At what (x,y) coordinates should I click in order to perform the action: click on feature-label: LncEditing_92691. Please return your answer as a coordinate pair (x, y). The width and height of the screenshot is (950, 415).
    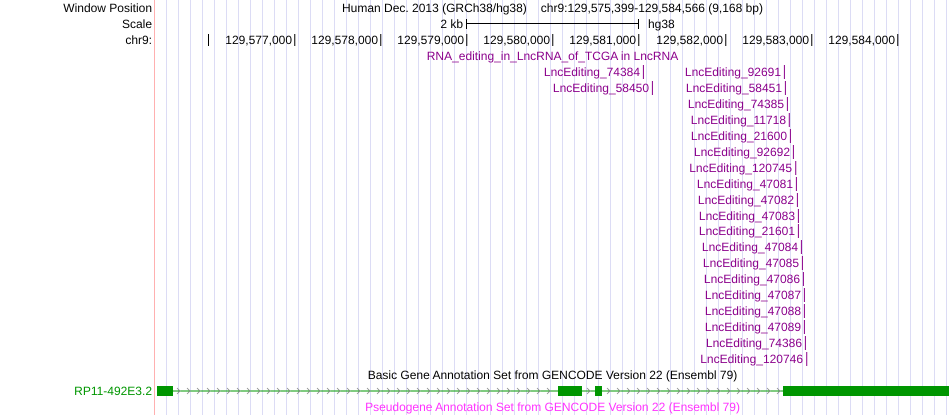
    Looking at the image, I should click on (734, 71).